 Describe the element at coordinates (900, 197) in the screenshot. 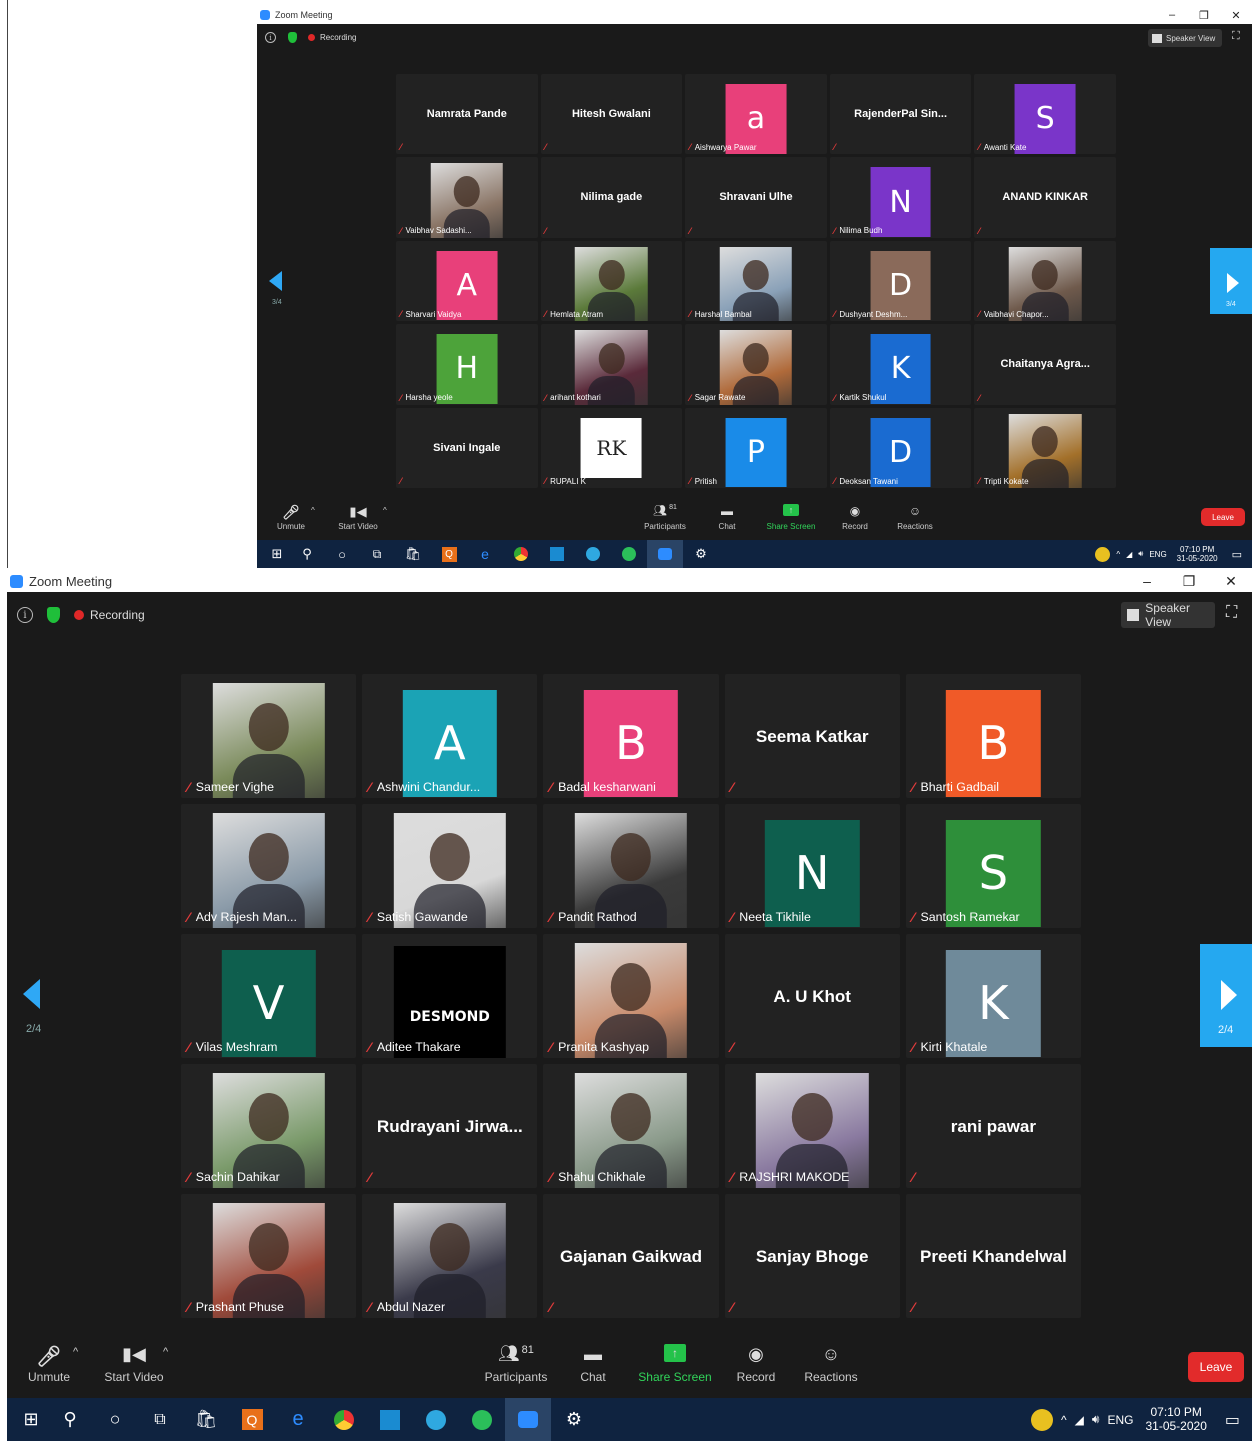

I see `participant-tile: N ⁄ Nilima Budh` at that location.